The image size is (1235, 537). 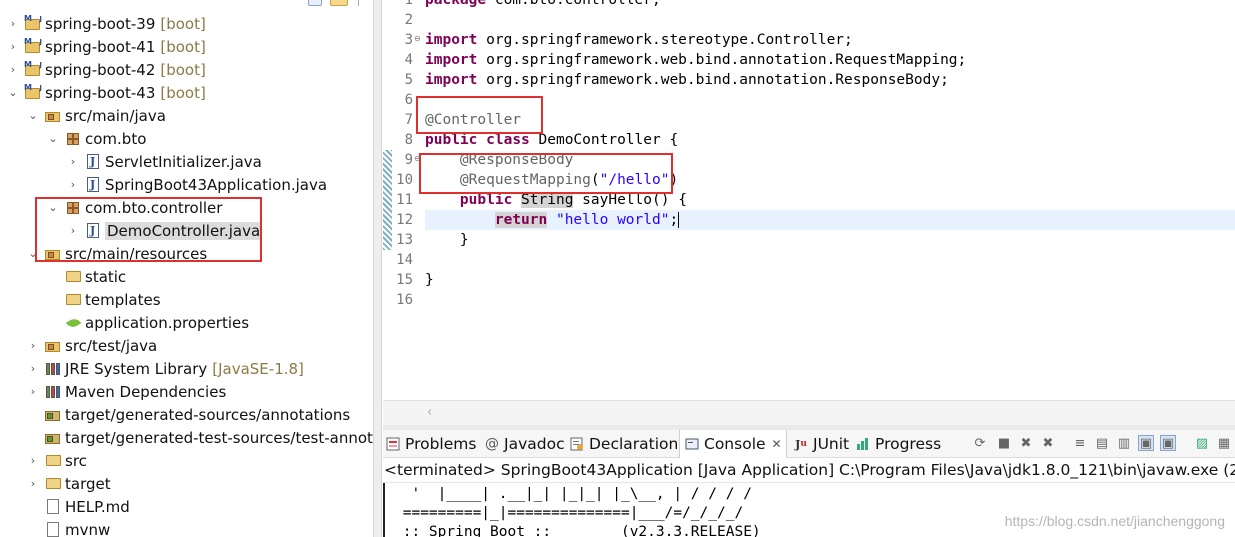 I want to click on declaration-icon, so click(x=577, y=444).